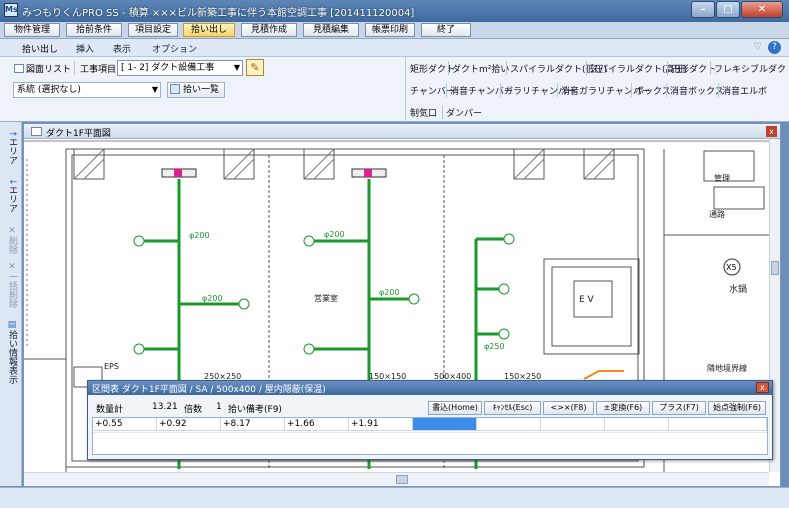  I want to click on management-label: 管理, so click(722, 178).